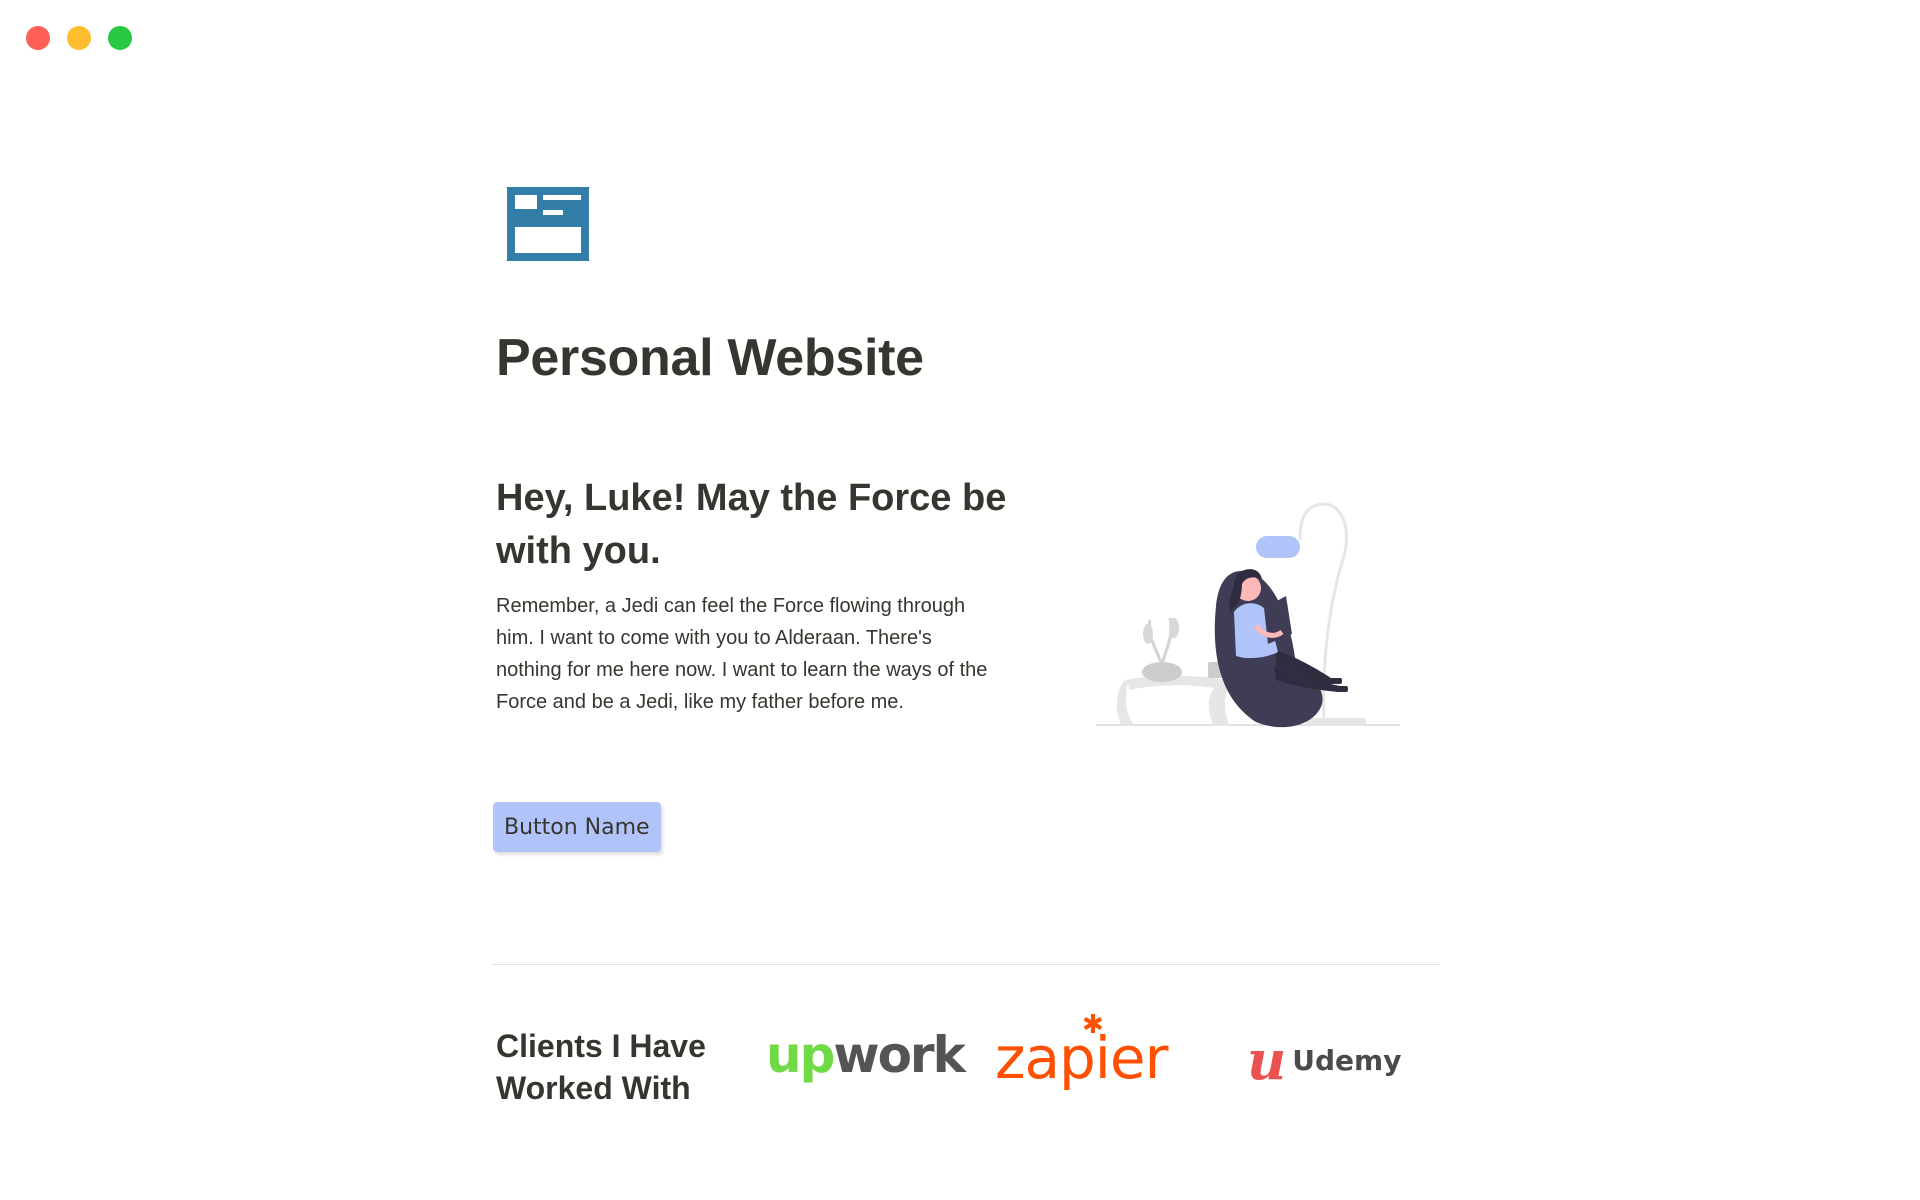 This screenshot has width=1920, height=1200. I want to click on hero-heading: Hey, Luke! May the Force be with you., so click(751, 524).